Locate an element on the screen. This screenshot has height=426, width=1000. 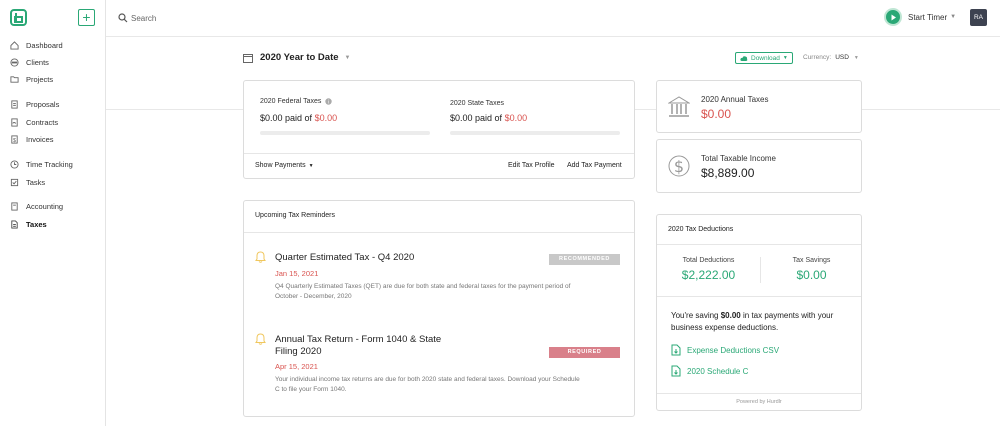
sidebar-item-label: Time Tracking is located at coordinates (49, 164).